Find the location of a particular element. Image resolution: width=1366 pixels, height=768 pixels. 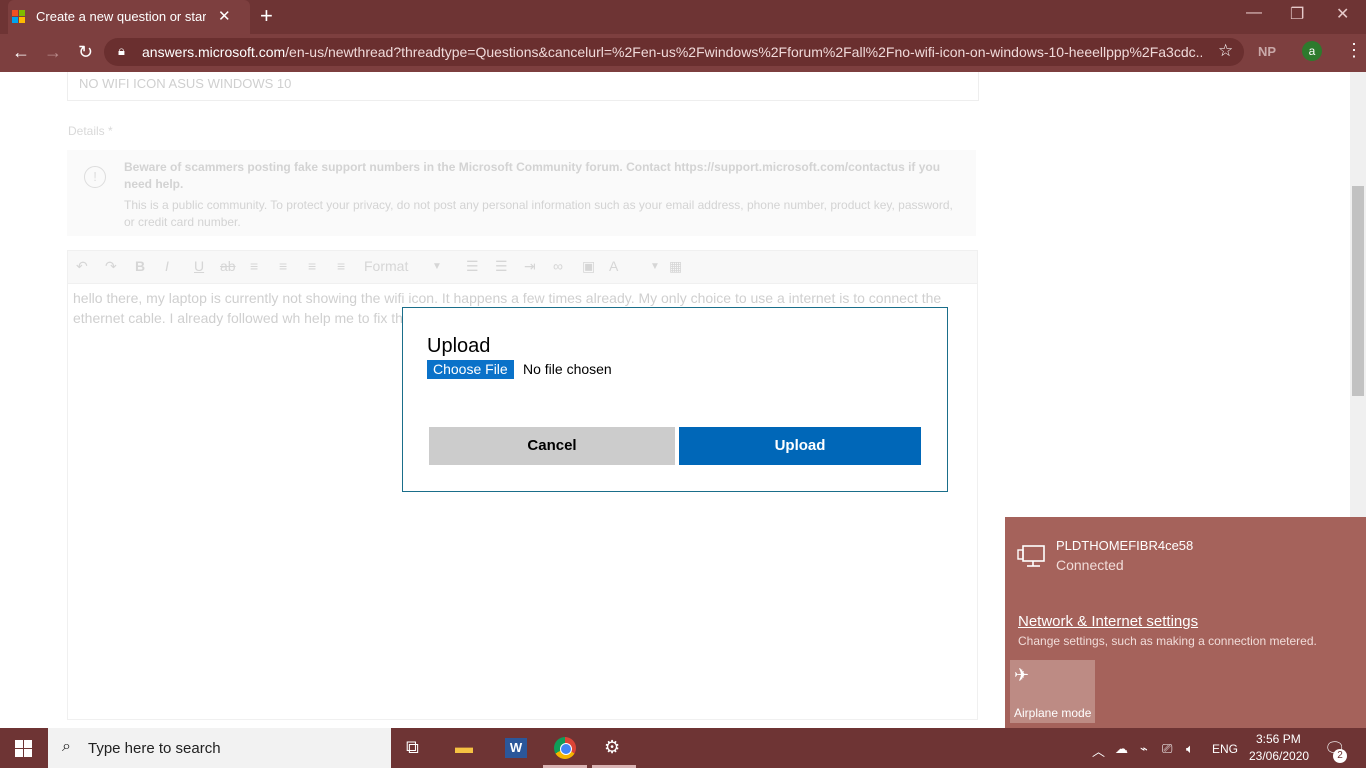

dialog-title: Upload is located at coordinates (459, 346).